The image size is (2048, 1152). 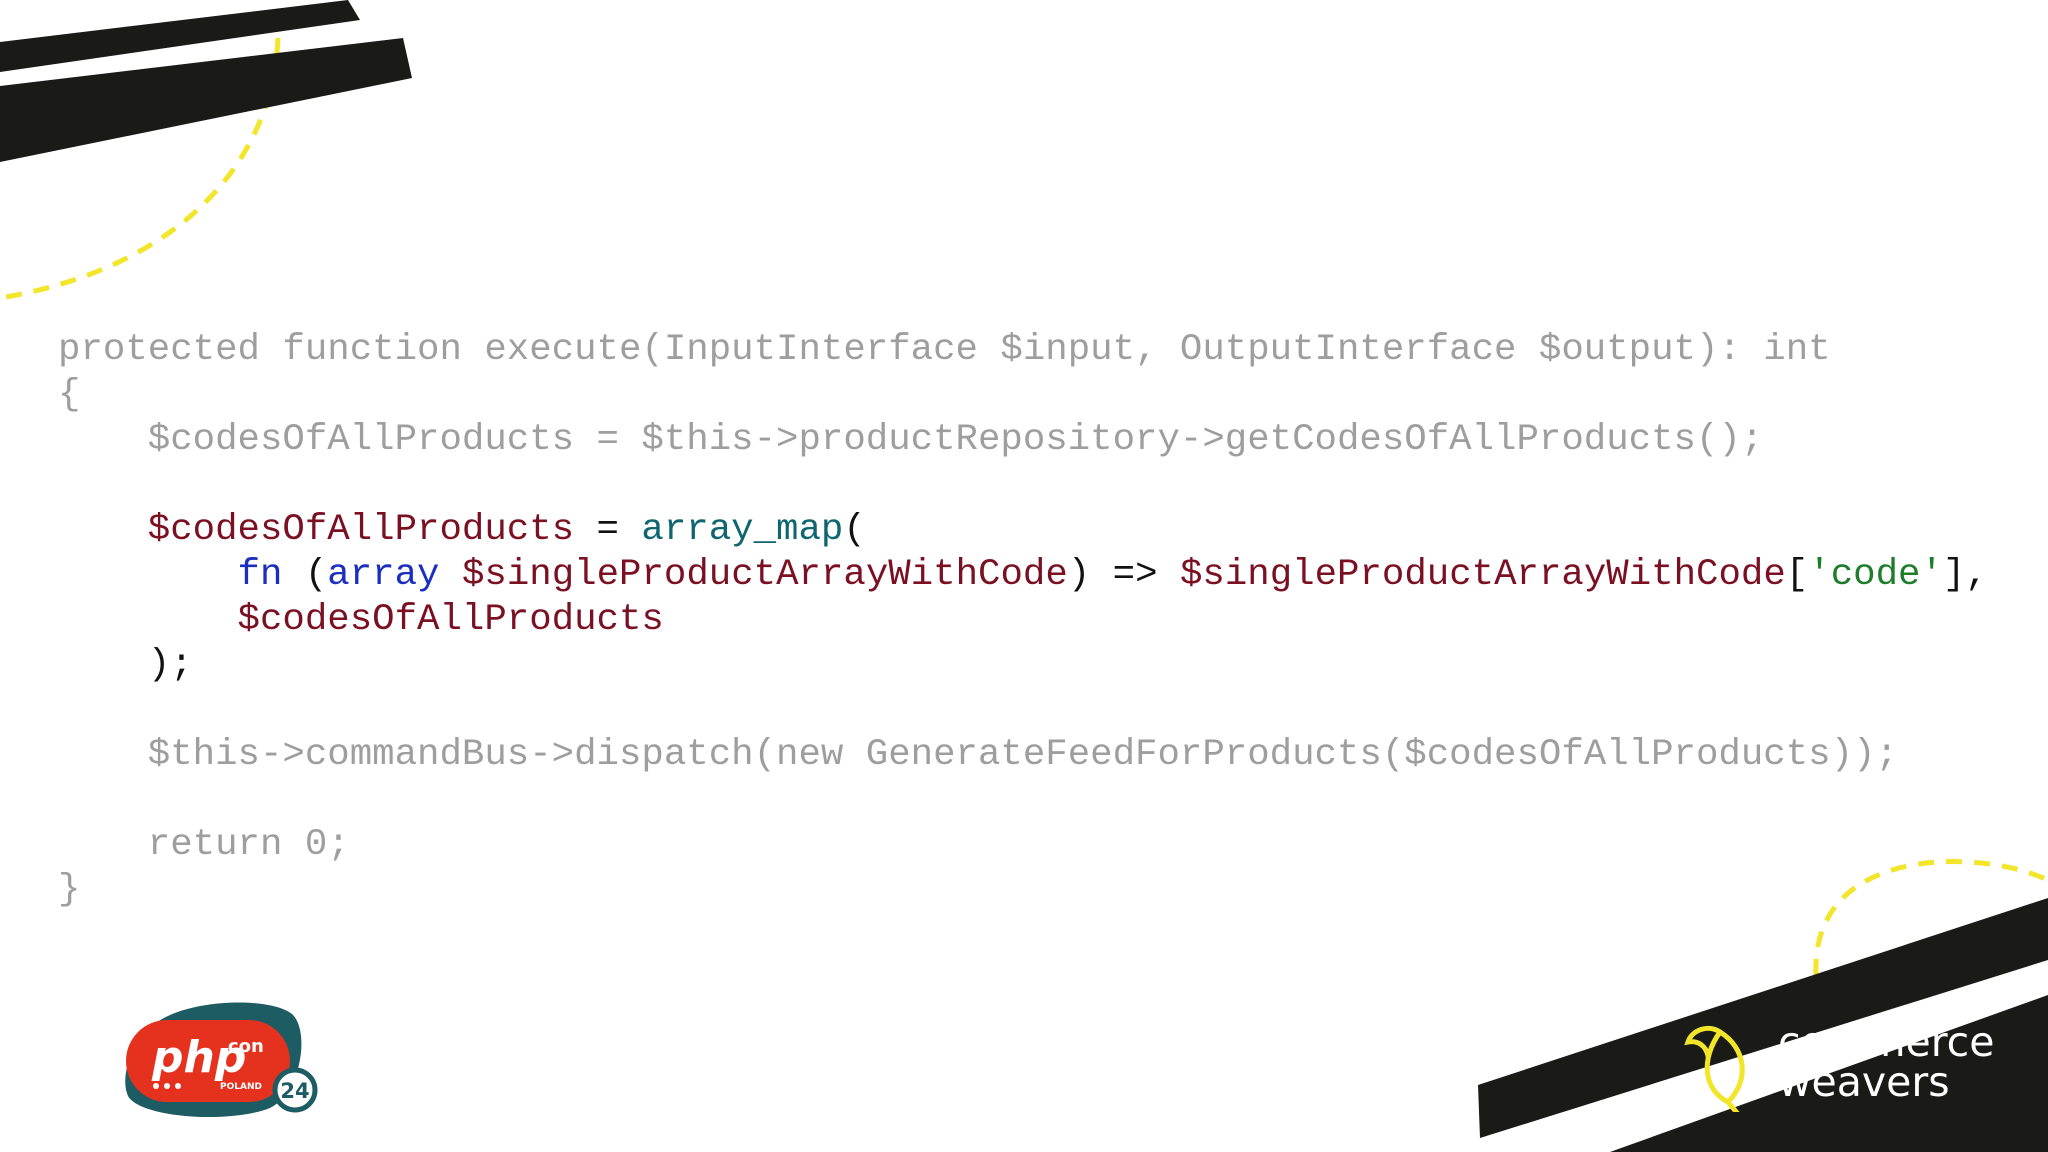 What do you see at coordinates (753, 575) in the screenshot?
I see `code-token-param: $singleProductArrayWithCode` at bounding box center [753, 575].